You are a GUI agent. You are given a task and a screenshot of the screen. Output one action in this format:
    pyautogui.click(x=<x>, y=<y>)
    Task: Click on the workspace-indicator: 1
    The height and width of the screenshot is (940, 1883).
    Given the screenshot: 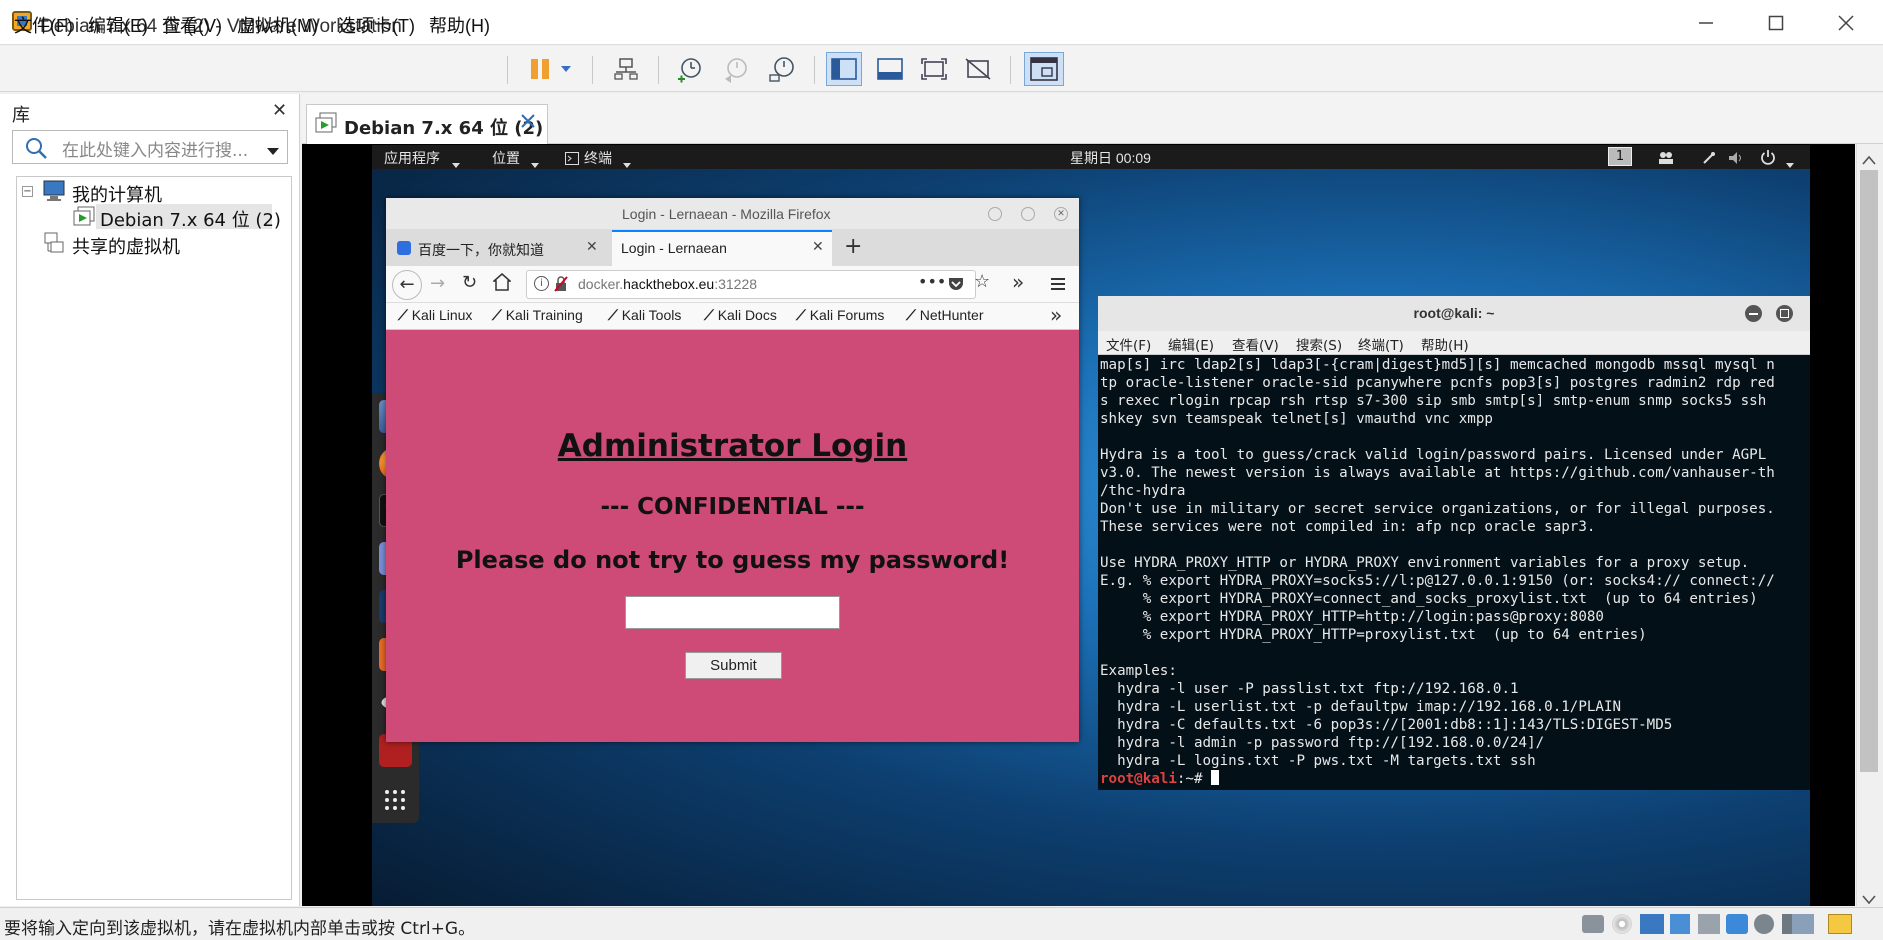 What is the action you would take?
    pyautogui.click(x=1620, y=156)
    